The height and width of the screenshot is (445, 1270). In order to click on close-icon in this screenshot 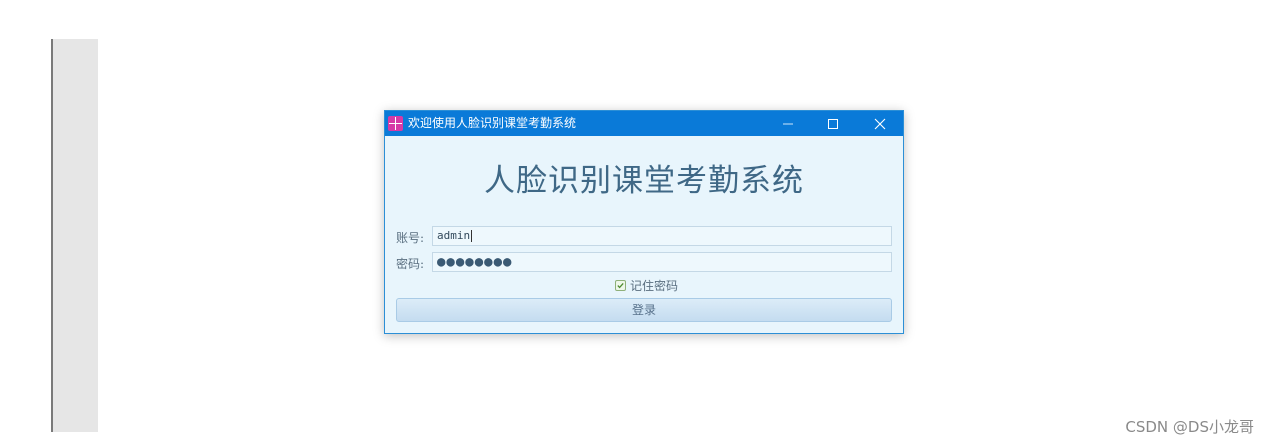, I will do `click(880, 124)`.